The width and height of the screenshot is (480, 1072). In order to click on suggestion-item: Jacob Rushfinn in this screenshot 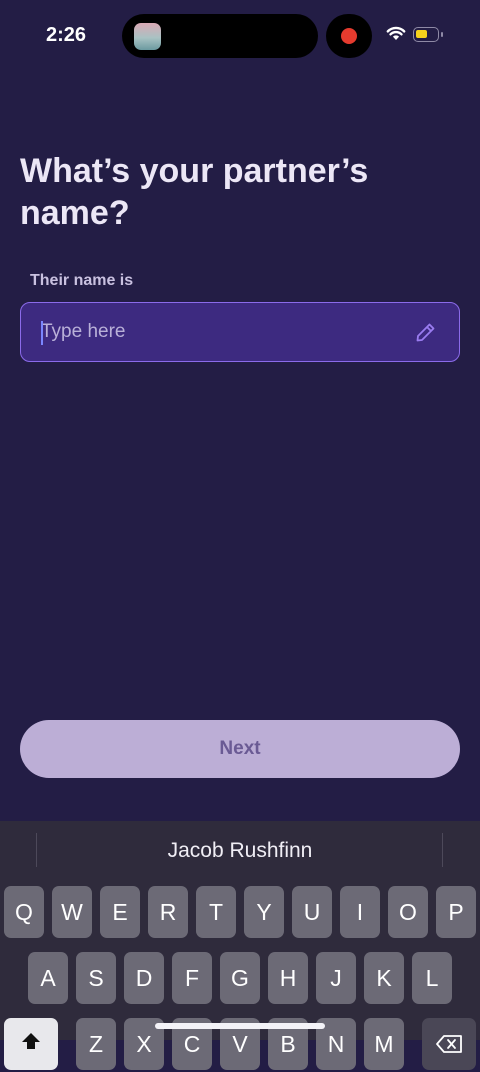, I will do `click(240, 851)`.